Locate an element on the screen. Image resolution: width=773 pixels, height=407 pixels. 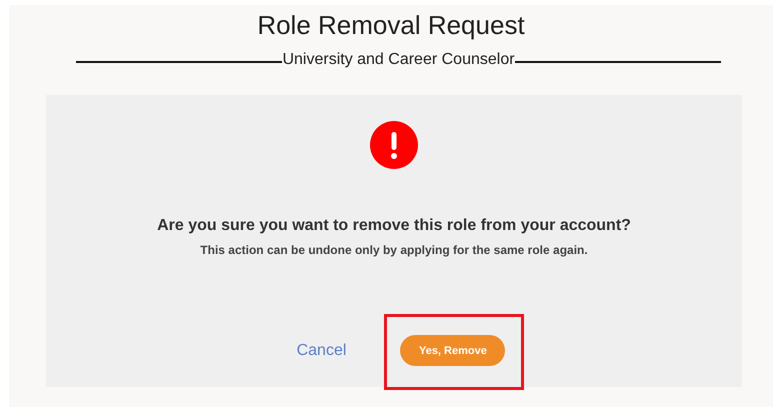
cancel-link: Cancel is located at coordinates (321, 351).